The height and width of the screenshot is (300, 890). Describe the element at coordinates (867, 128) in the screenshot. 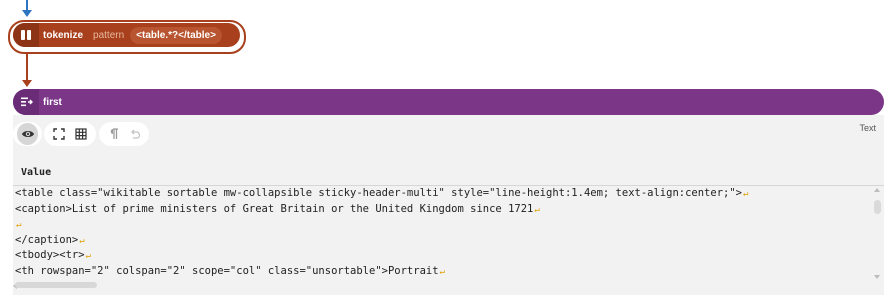

I see `output-type-label: Text` at that location.